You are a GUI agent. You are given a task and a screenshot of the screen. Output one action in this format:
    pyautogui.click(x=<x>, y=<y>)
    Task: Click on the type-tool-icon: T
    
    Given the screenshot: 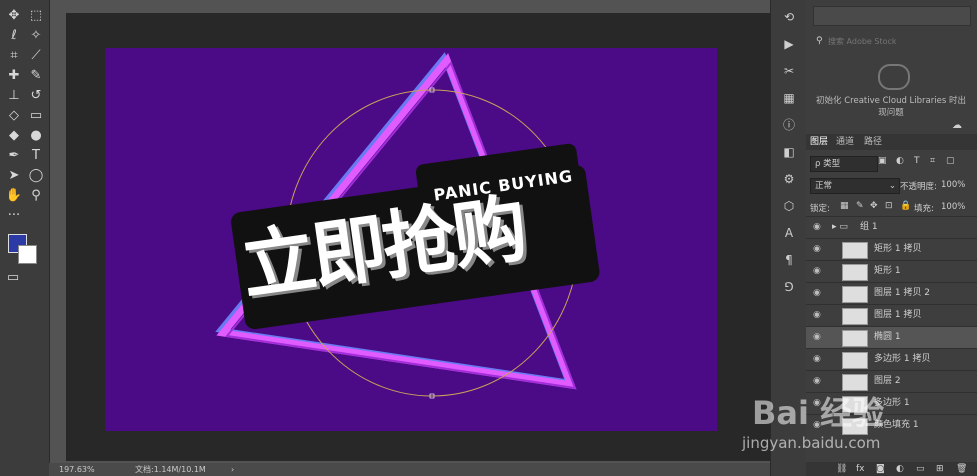 What is the action you would take?
    pyautogui.click(x=36, y=156)
    